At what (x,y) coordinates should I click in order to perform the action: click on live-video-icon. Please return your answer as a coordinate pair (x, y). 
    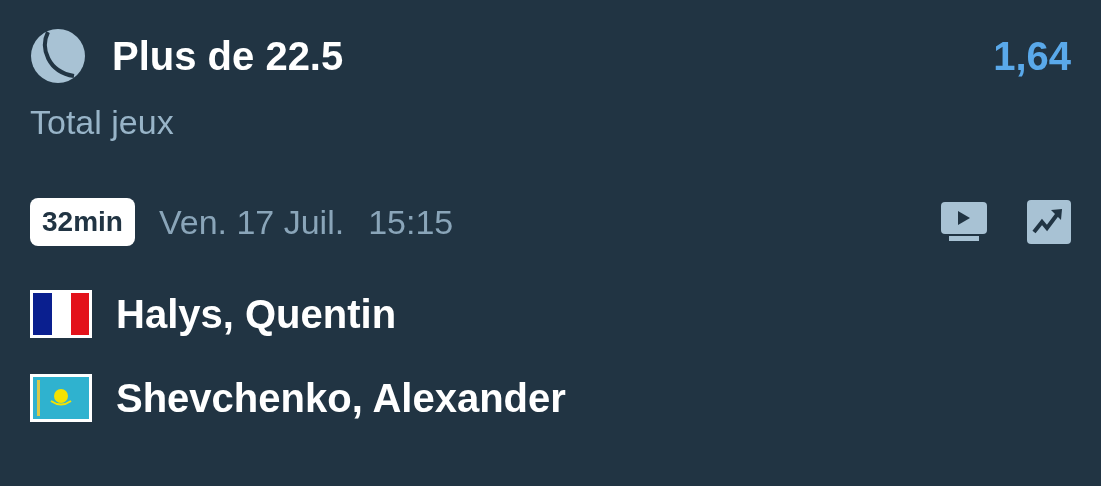
    Looking at the image, I should click on (964, 222).